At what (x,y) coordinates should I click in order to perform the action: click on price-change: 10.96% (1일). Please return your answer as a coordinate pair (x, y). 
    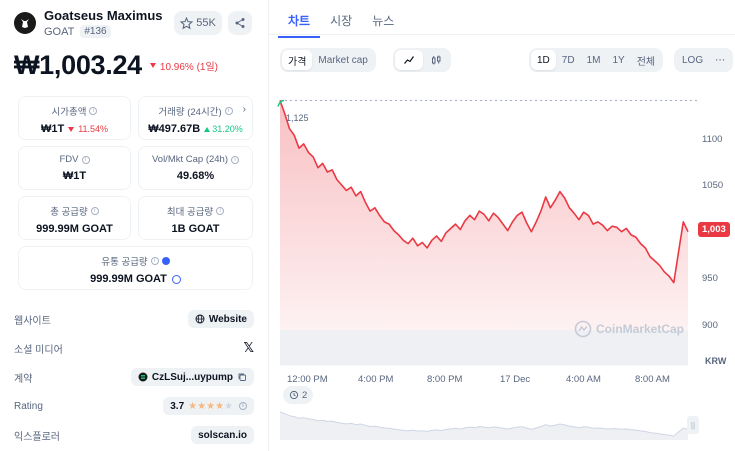
    Looking at the image, I should click on (184, 65).